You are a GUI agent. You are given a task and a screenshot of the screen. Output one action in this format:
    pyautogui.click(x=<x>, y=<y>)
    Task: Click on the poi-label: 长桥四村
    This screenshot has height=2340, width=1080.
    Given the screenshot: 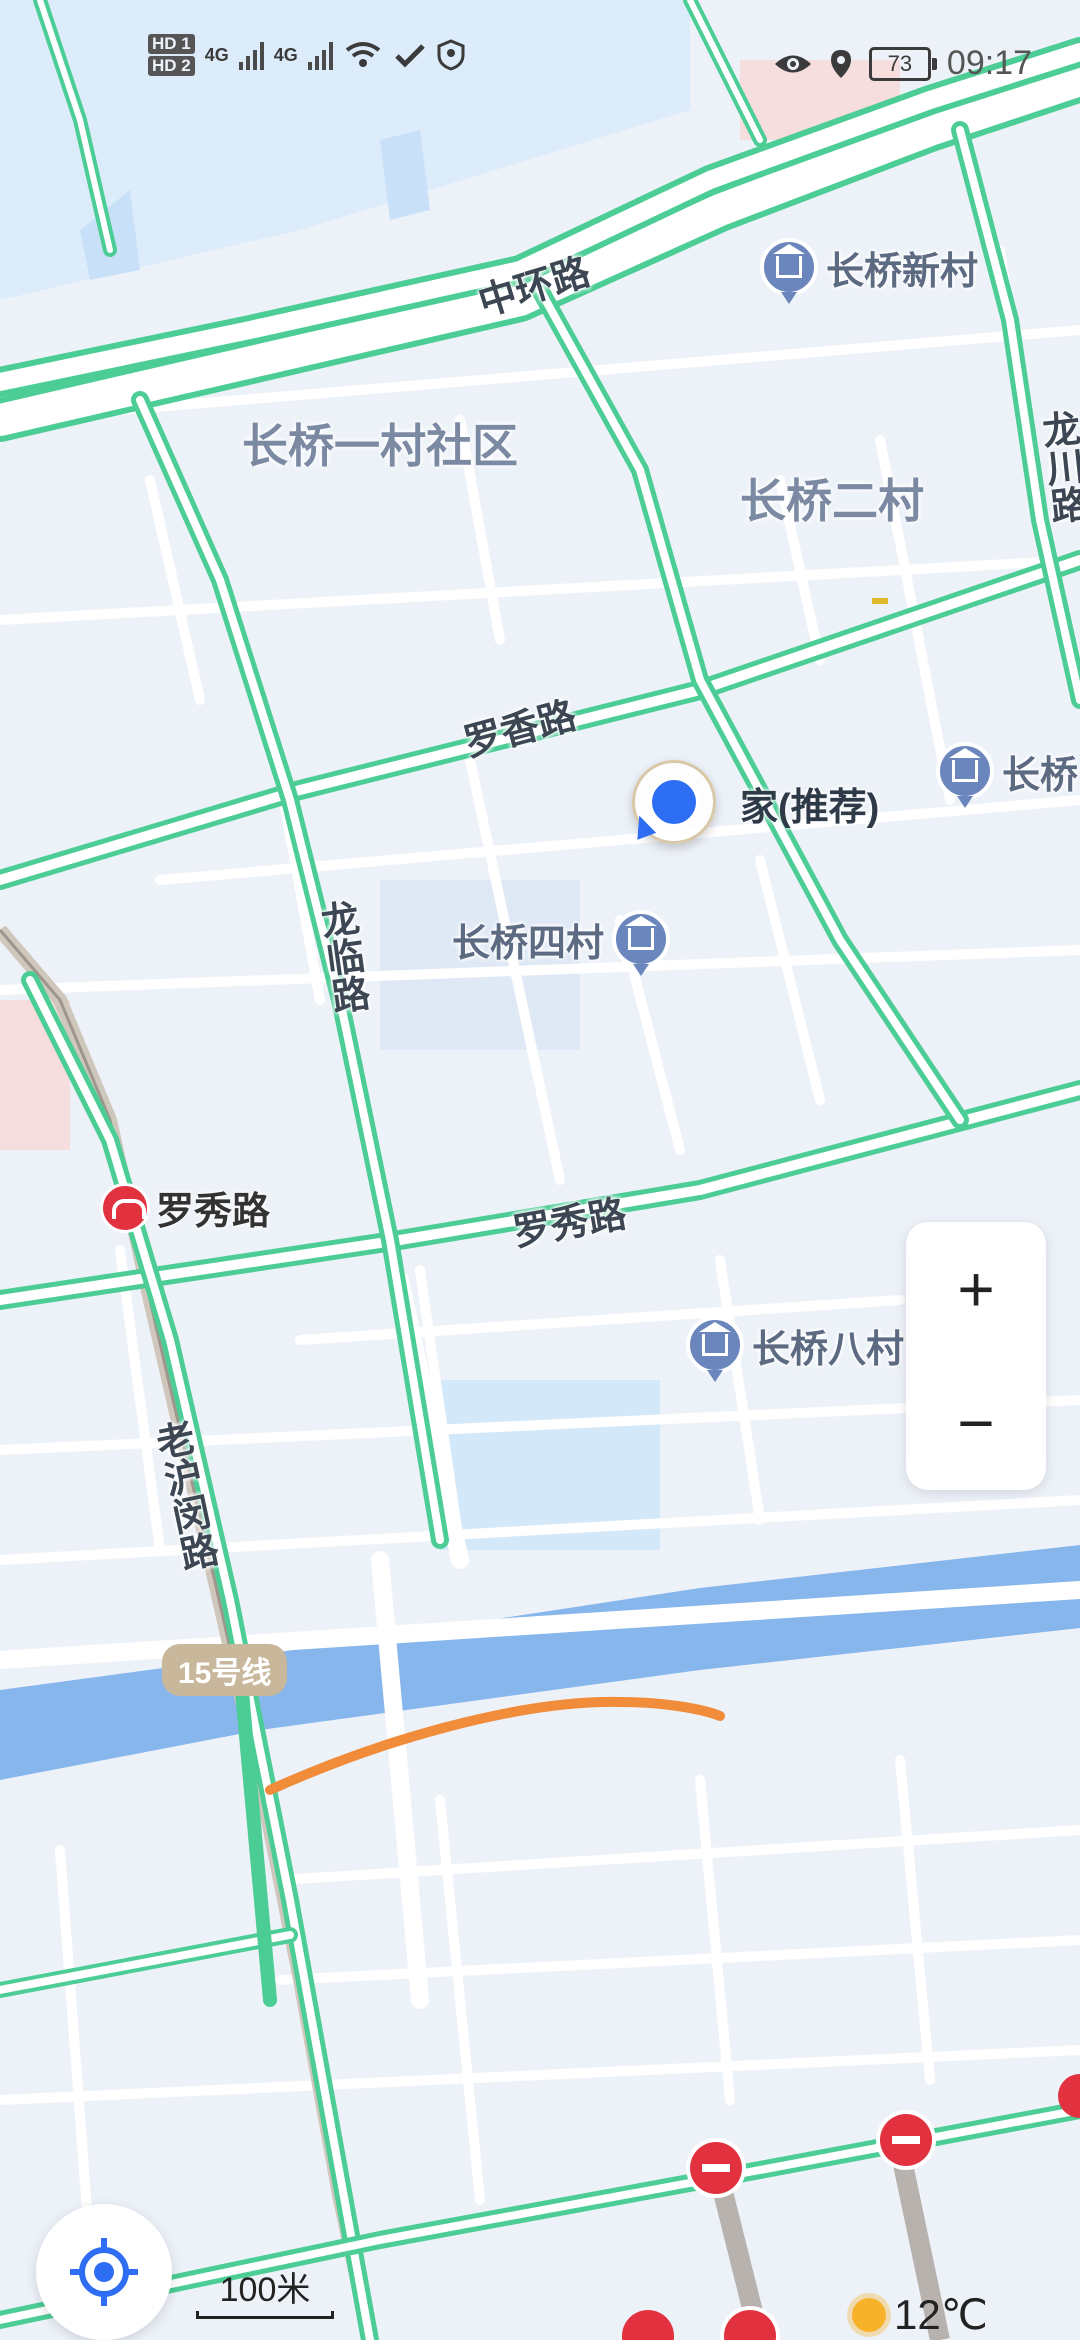 What is the action you would take?
    pyautogui.click(x=528, y=943)
    